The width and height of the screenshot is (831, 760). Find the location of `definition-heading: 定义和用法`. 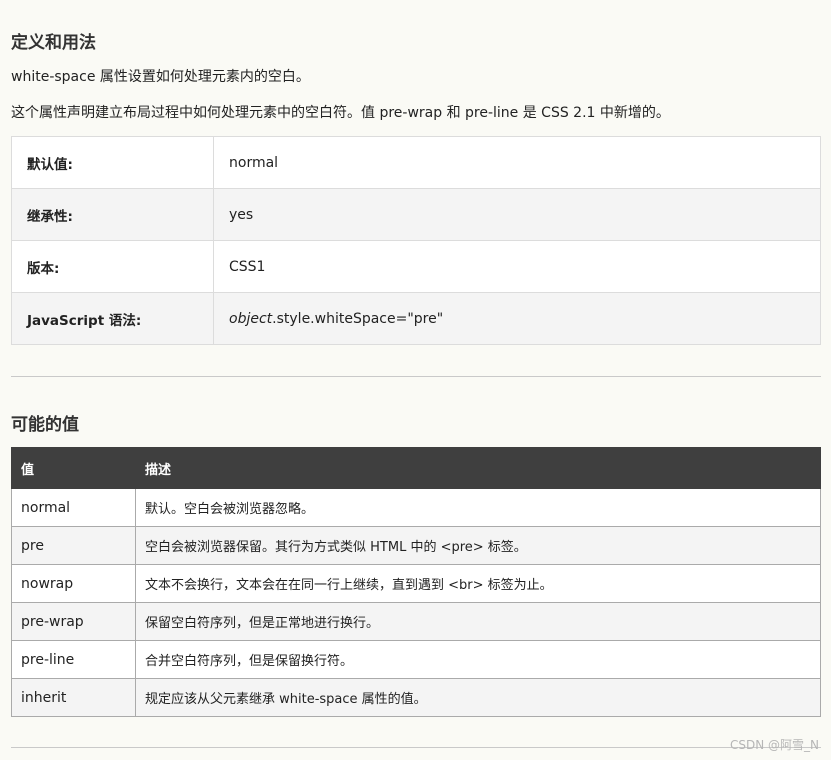

definition-heading: 定义和用法 is located at coordinates (53, 43).